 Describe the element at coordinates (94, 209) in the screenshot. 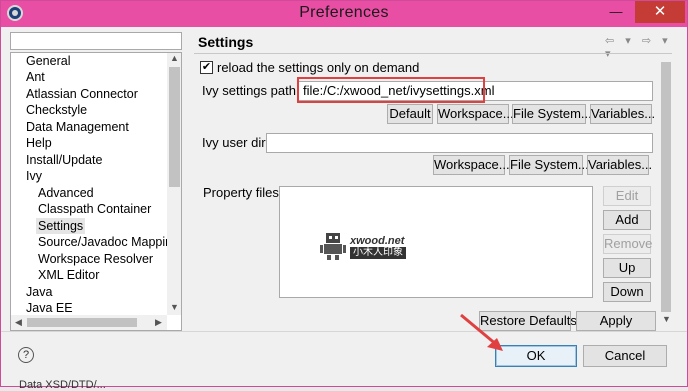

I see `tree-item-classpath-container: Classpath Container` at that location.